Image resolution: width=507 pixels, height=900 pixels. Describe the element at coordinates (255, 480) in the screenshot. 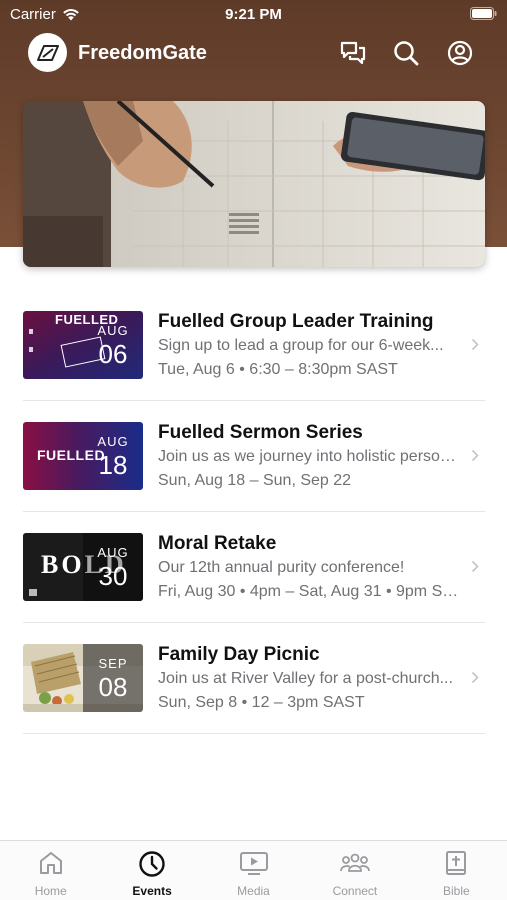

I see `event-time: Sun, Aug 18 – Sun, Sep 22` at that location.